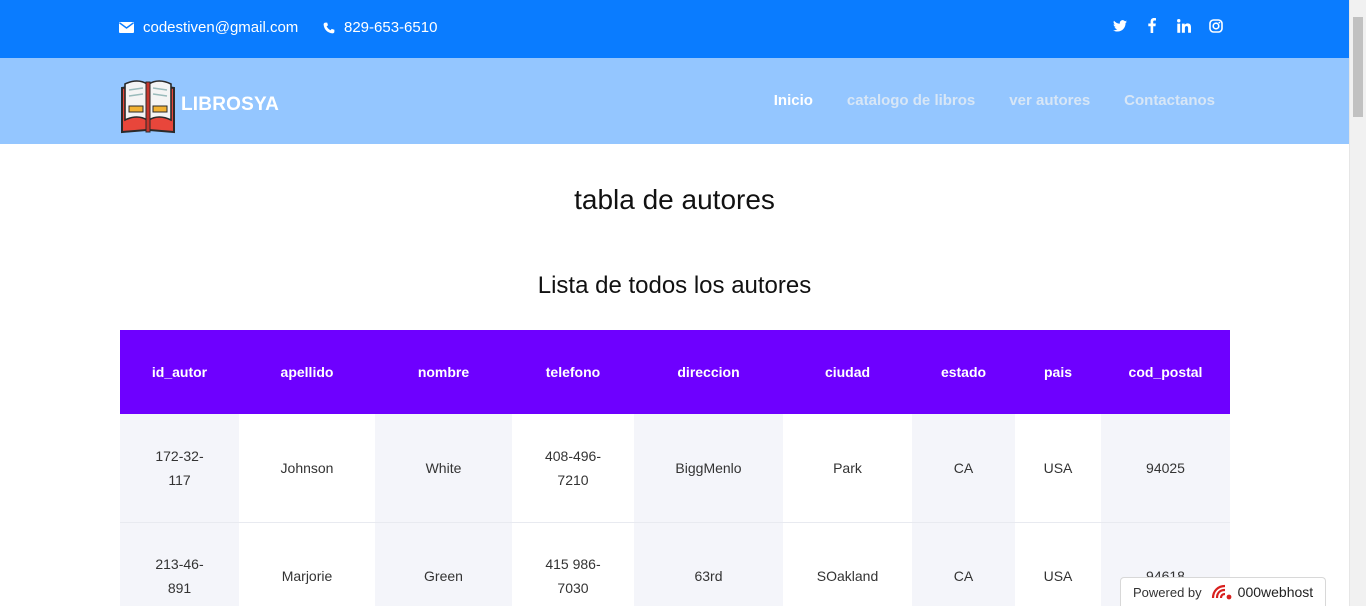 The height and width of the screenshot is (606, 1366). What do you see at coordinates (1049, 100) in the screenshot?
I see `nav-link-ver-autores: ver autores` at bounding box center [1049, 100].